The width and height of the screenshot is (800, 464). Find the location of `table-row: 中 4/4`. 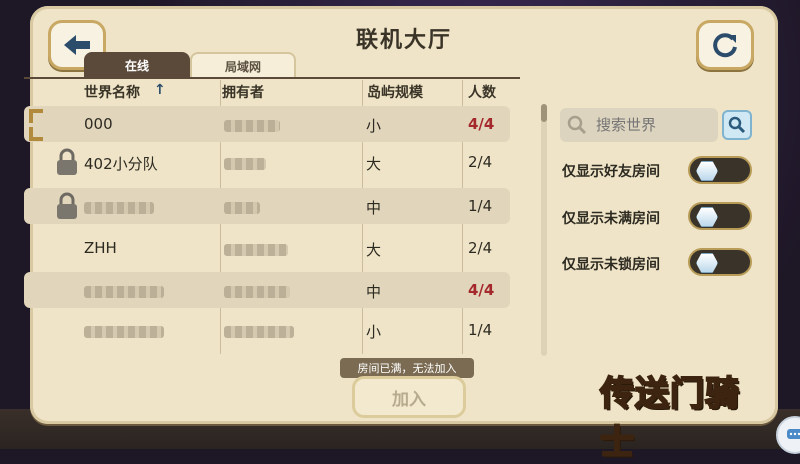

table-row: 中 4/4 is located at coordinates (267, 290).